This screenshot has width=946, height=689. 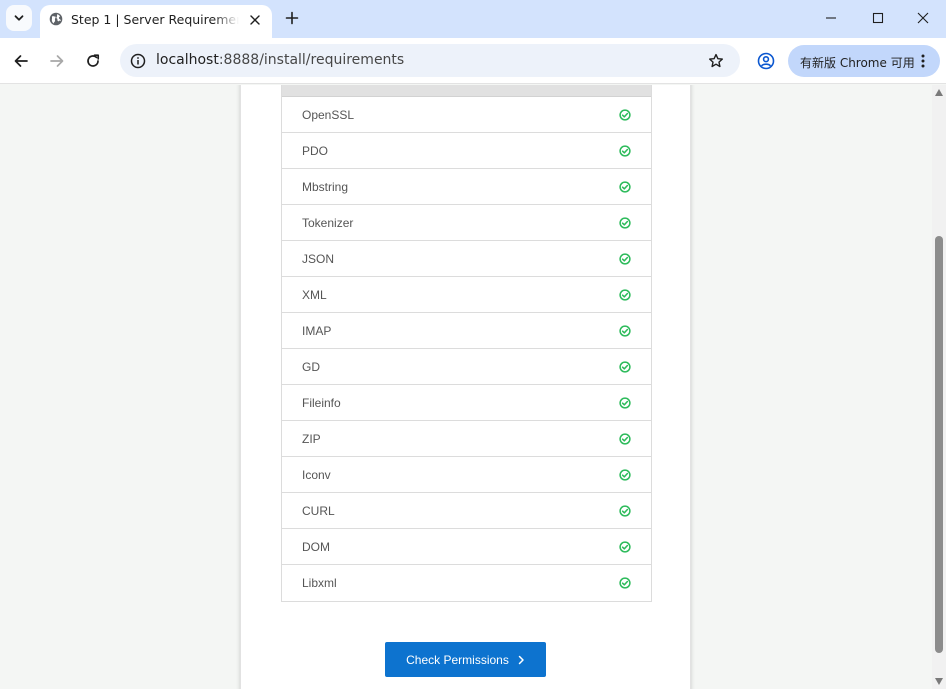 What do you see at coordinates (521, 659) in the screenshot?
I see `chevron-right-icon` at bounding box center [521, 659].